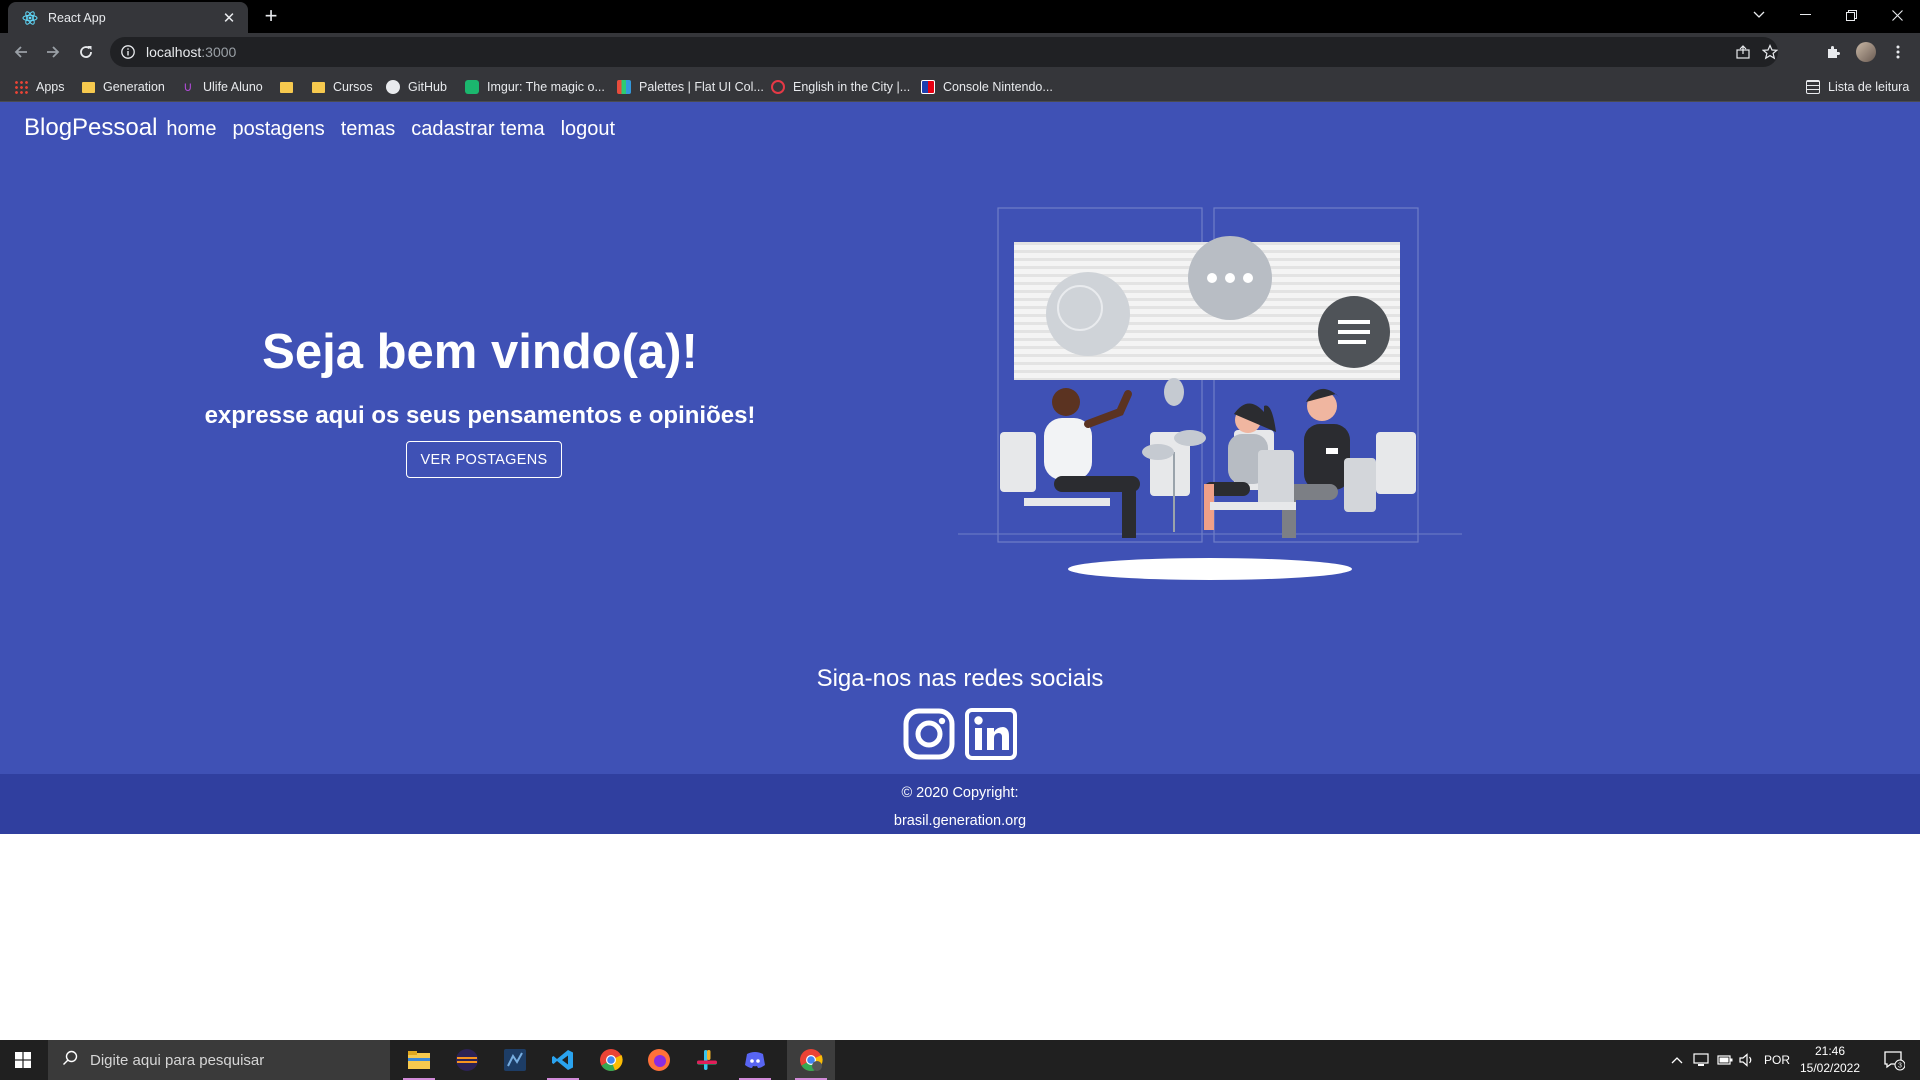  I want to click on browser-toolbar: localhost:3000, so click(960, 52).